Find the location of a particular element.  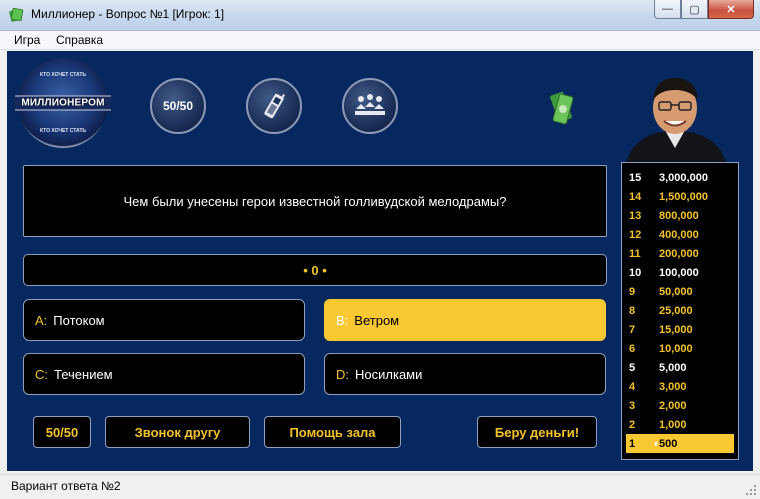

ladder-row: 4 3,000 is located at coordinates (680, 386).